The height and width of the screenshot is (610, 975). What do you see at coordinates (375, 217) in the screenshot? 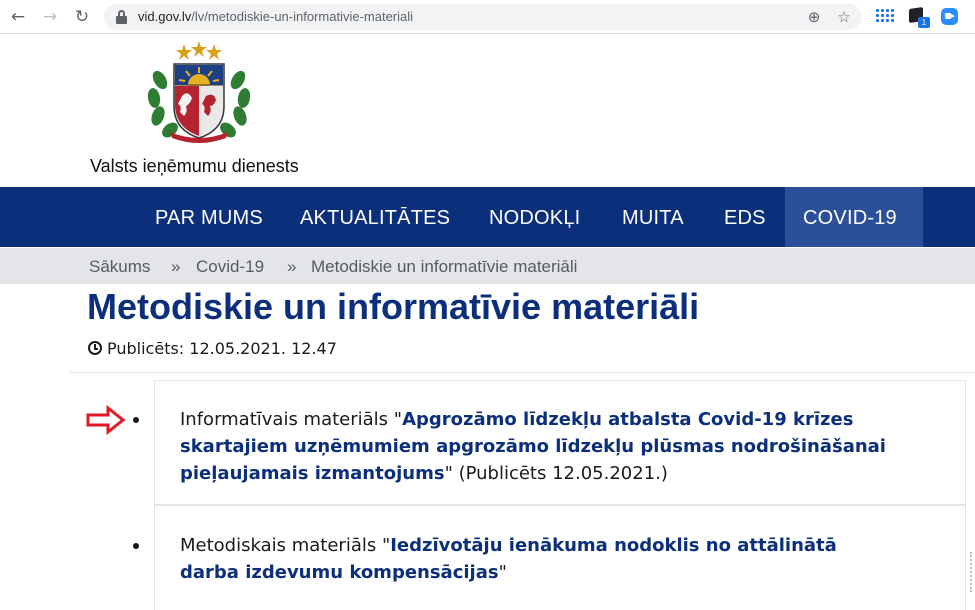
I see `nav-item-aktualitates: AKTUALITĀTES` at bounding box center [375, 217].